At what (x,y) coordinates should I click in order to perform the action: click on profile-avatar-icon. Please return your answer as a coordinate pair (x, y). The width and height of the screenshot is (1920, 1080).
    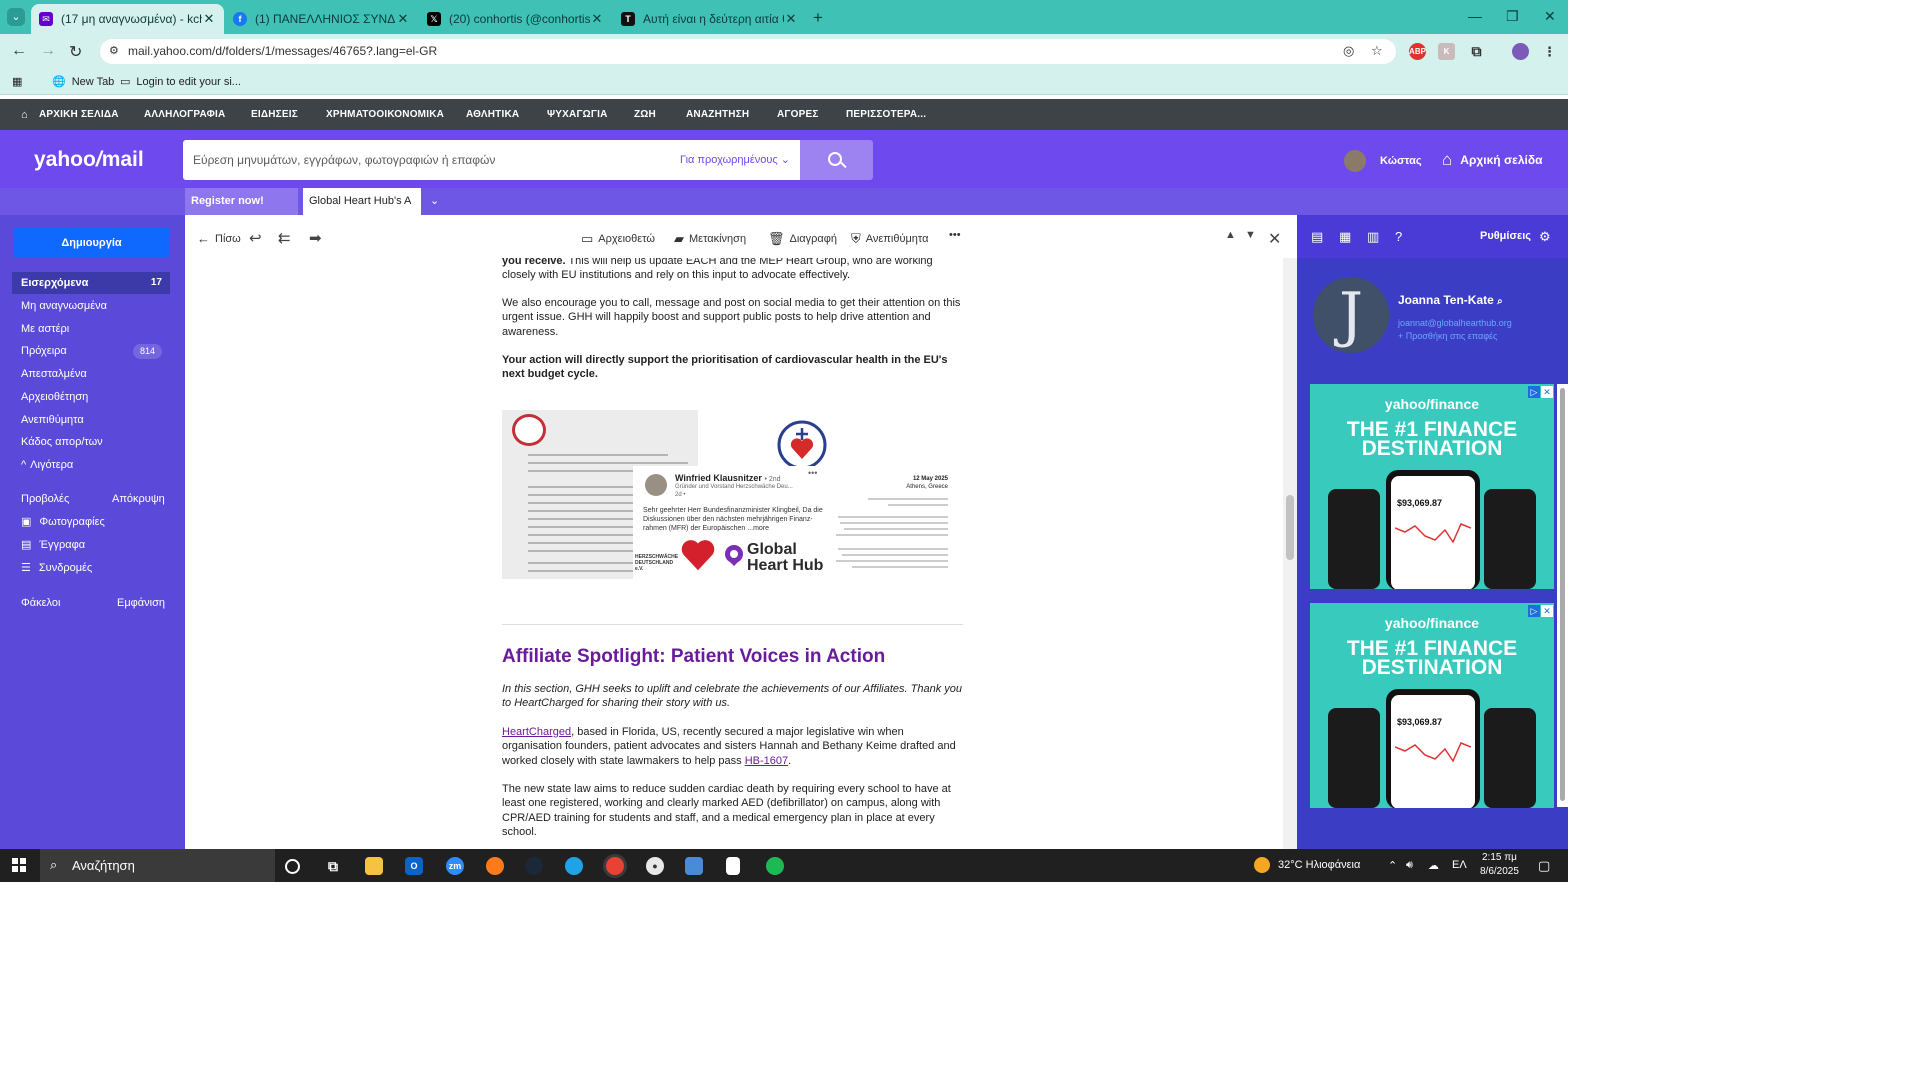
    Looking at the image, I should click on (1520, 51).